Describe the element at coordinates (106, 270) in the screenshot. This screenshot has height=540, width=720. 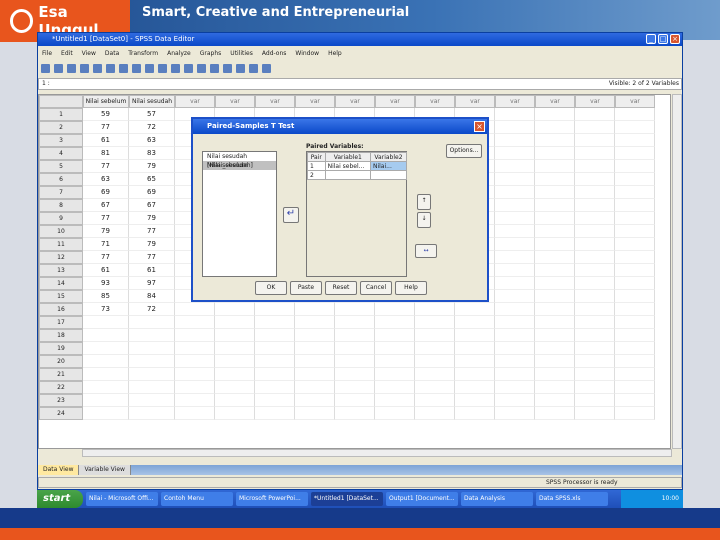
I see `data-cell: 61` at that location.